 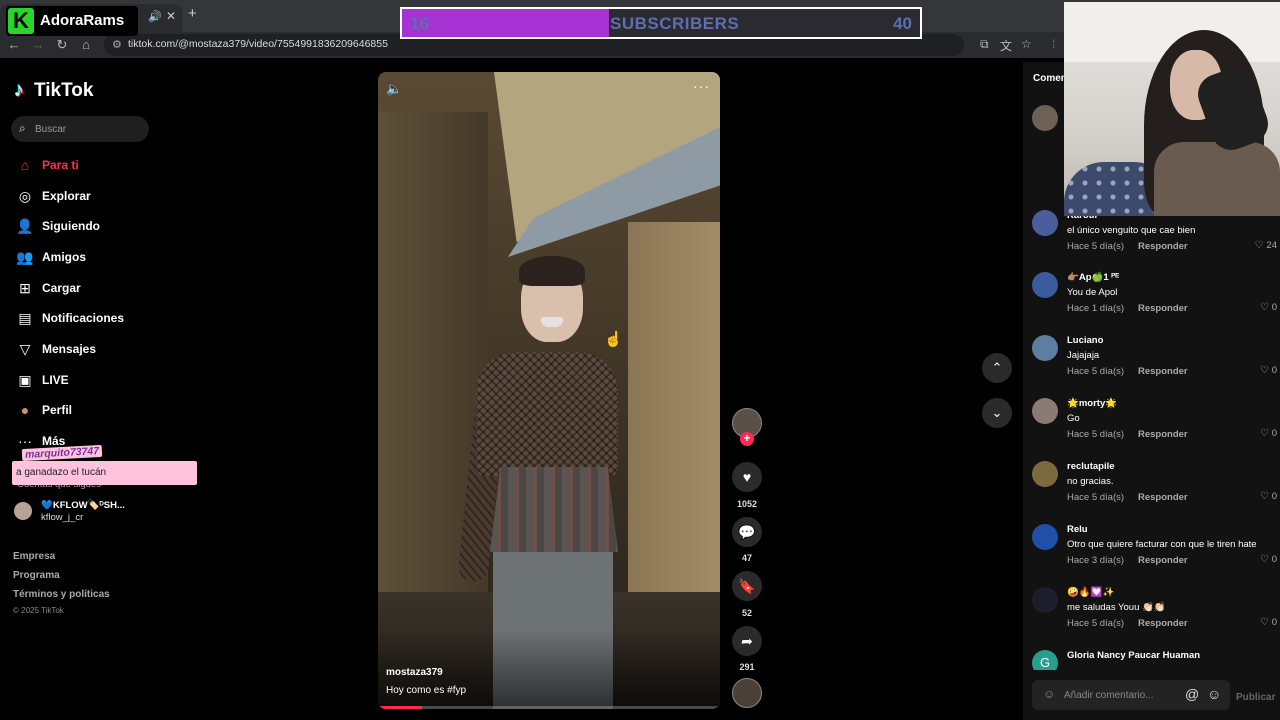 I want to click on comment-like-count: 0, so click(x=1274, y=496).